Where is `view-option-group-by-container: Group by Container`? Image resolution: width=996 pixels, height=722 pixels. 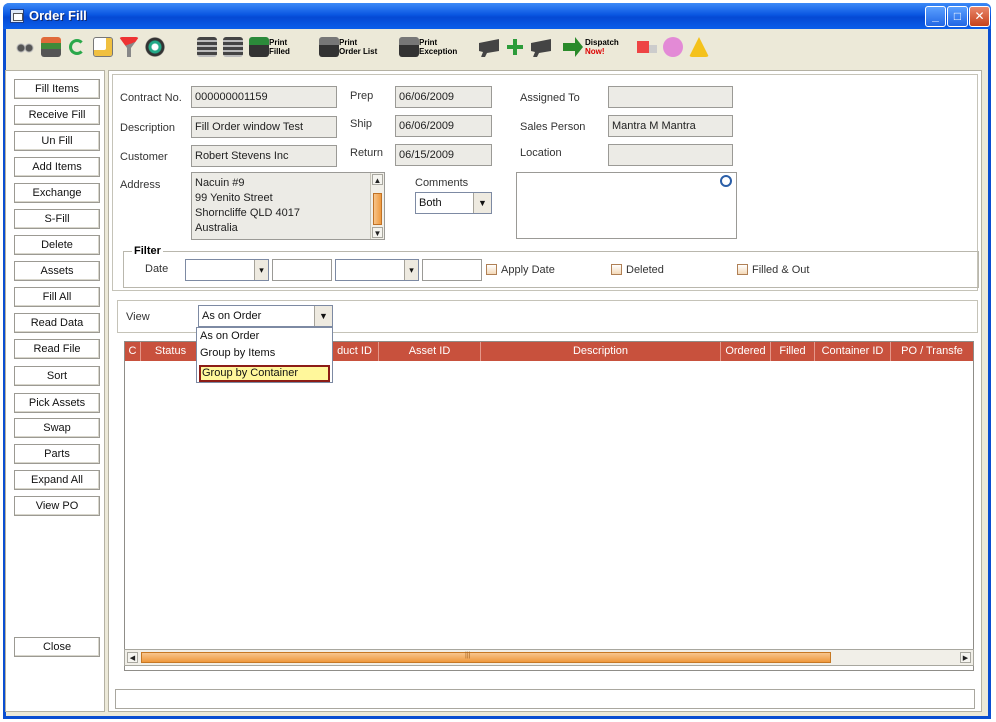
view-option-group-by-container: Group by Container is located at coordinates (264, 373).